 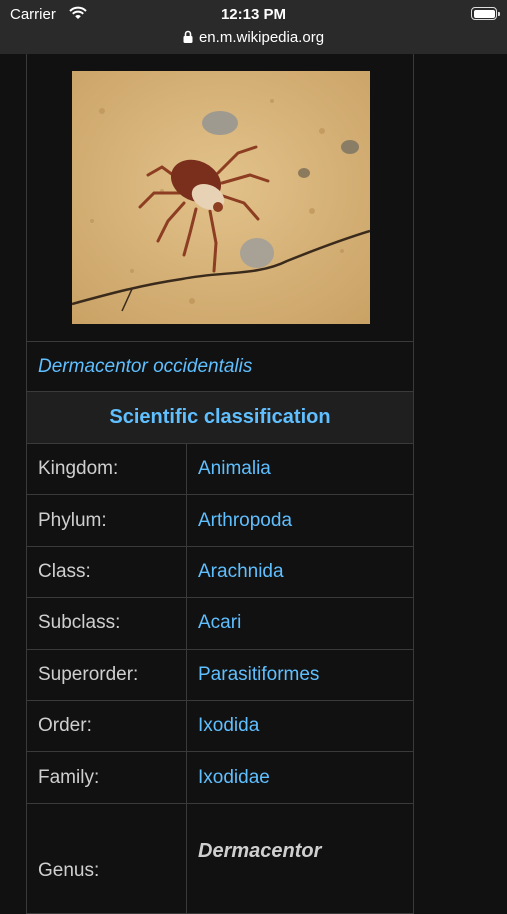 I want to click on scientific-classification-heading: Scientific classification, so click(x=220, y=418).